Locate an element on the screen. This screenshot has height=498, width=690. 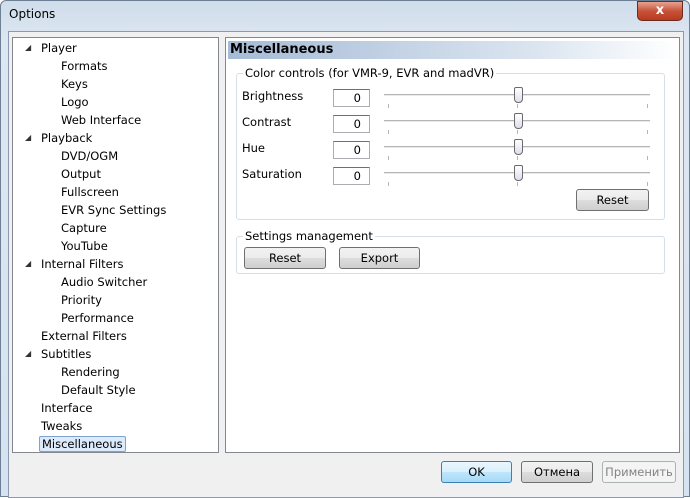
tree-item: Priority is located at coordinates (81, 300).